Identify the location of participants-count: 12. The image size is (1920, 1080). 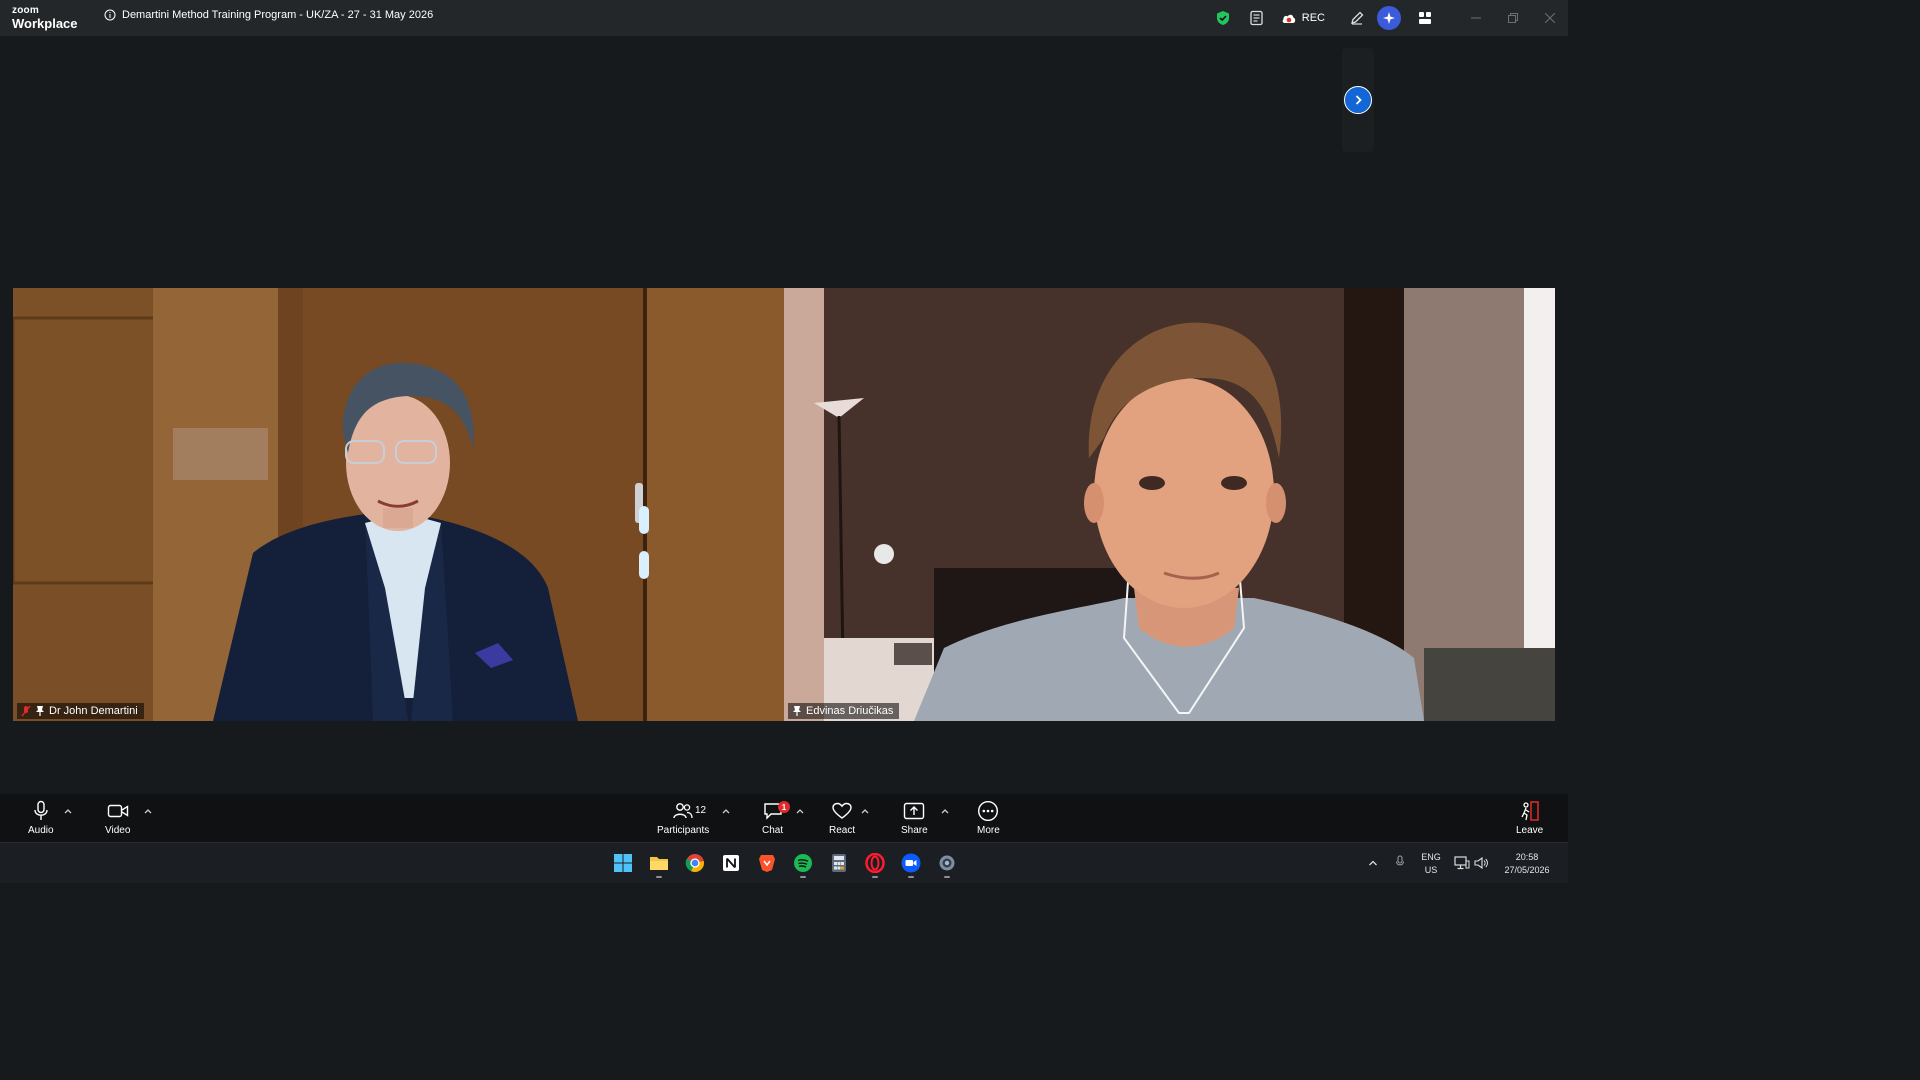
(701, 810).